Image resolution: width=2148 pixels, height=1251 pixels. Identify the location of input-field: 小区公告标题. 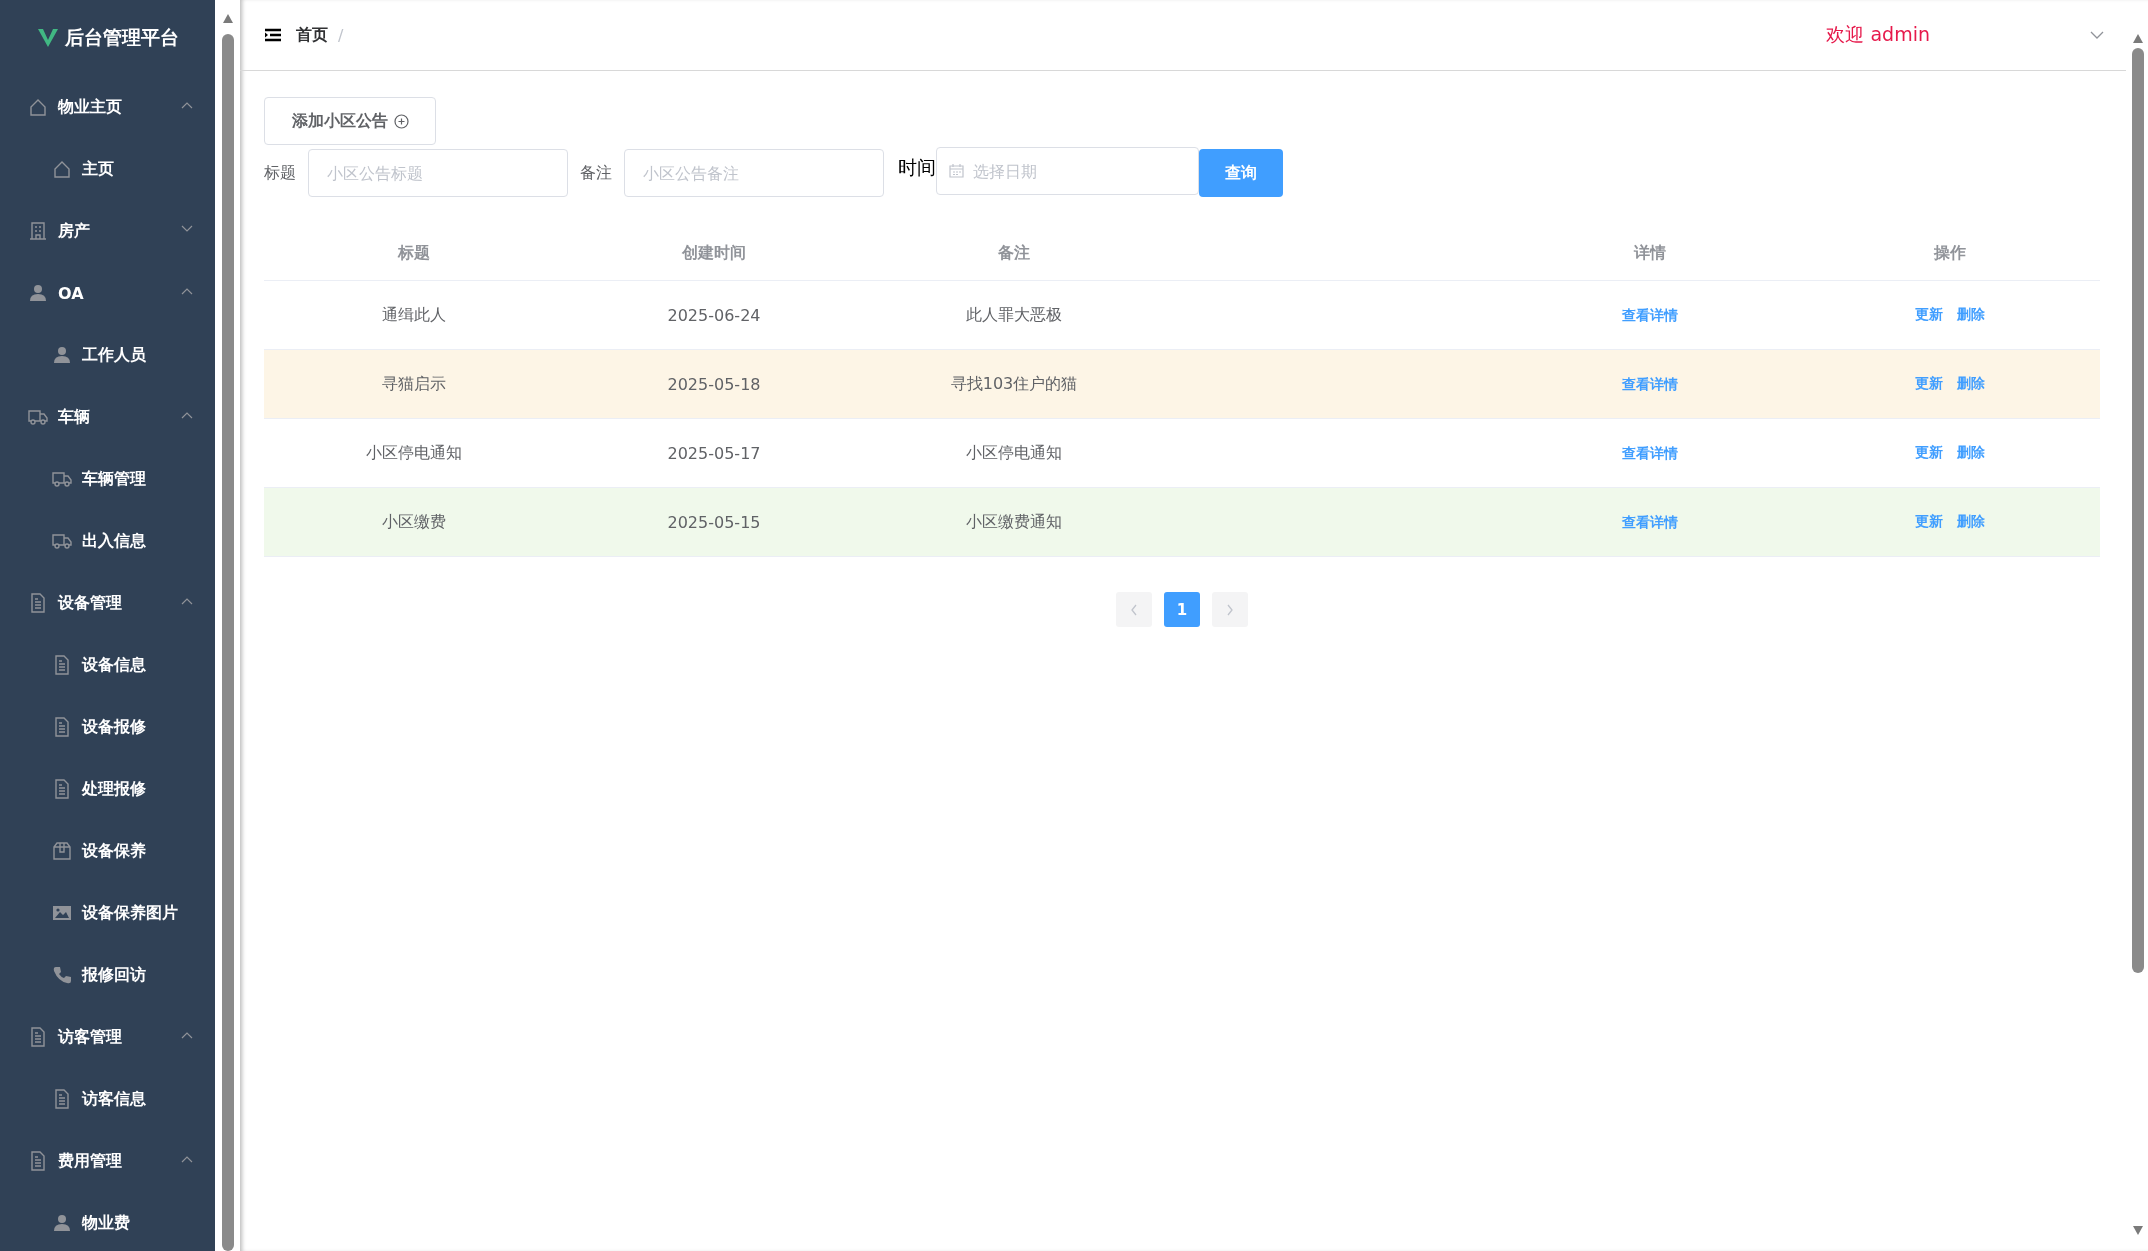
(438, 173).